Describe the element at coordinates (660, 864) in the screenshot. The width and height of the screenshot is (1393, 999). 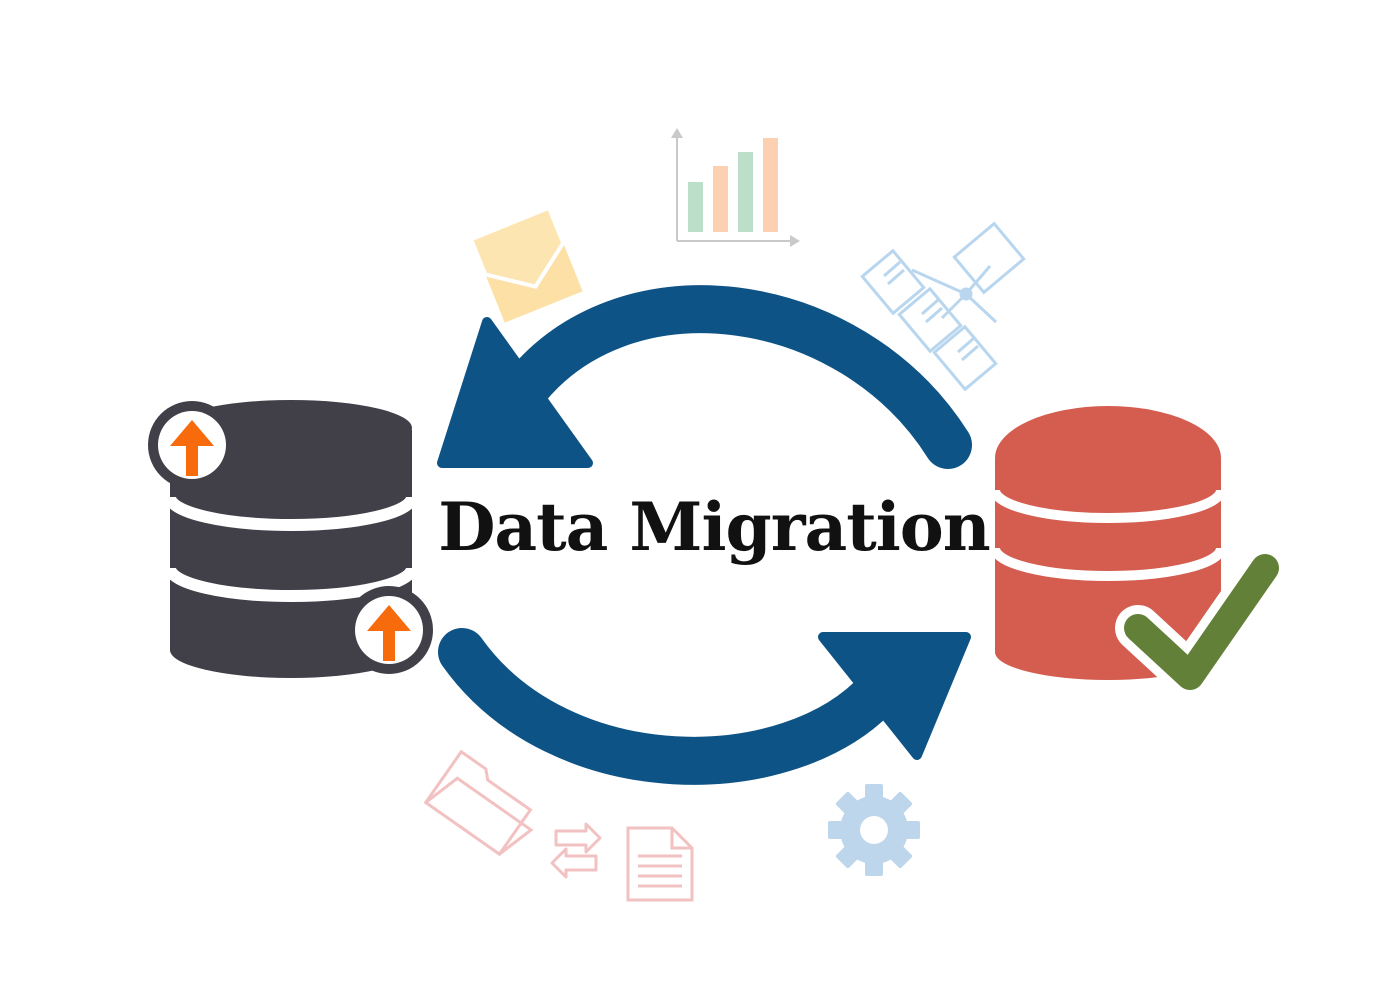
I see `document-icon` at that location.